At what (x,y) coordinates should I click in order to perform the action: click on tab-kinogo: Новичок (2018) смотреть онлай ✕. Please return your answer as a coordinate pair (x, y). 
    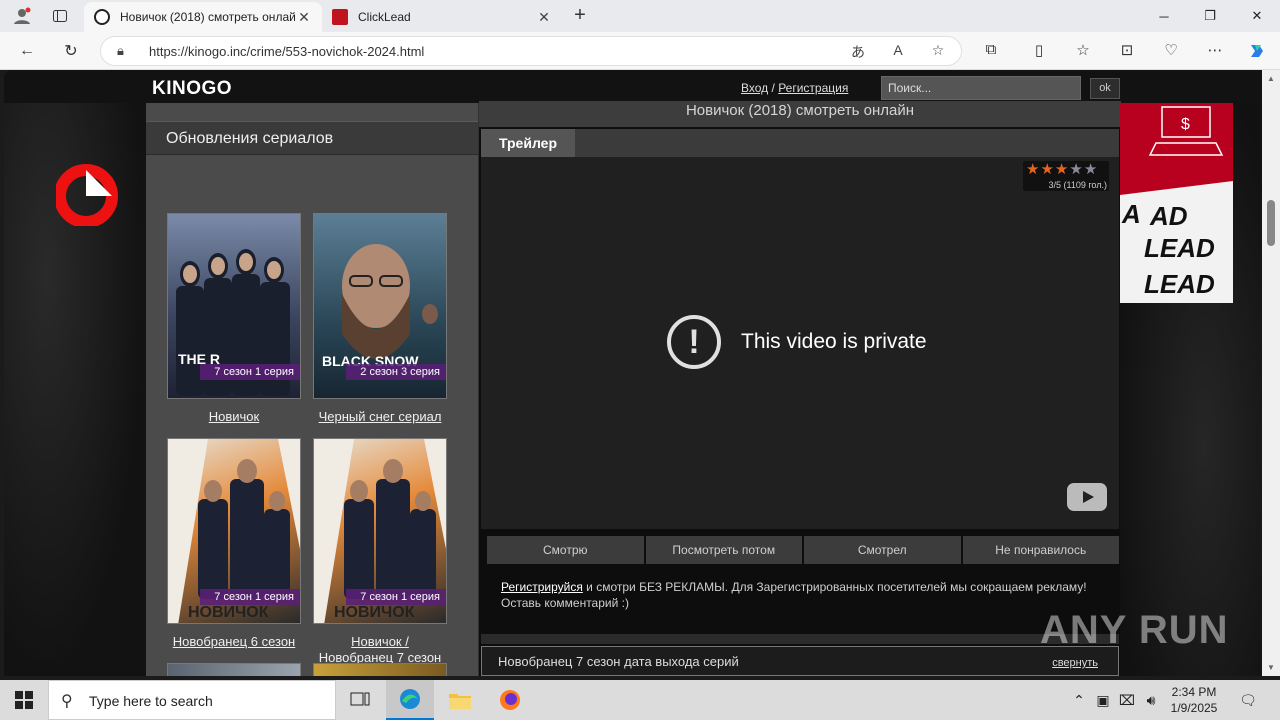
    Looking at the image, I should click on (203, 17).